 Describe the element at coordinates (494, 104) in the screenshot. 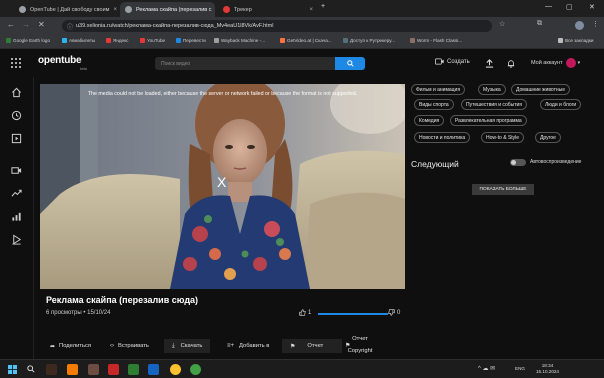

I see `category-chip: Путешествия и события` at that location.